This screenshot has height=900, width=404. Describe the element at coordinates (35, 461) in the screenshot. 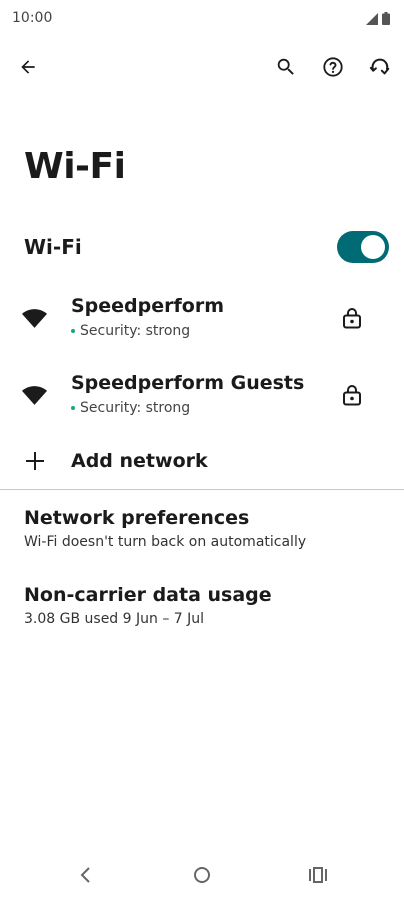

I see `add-icon` at that location.